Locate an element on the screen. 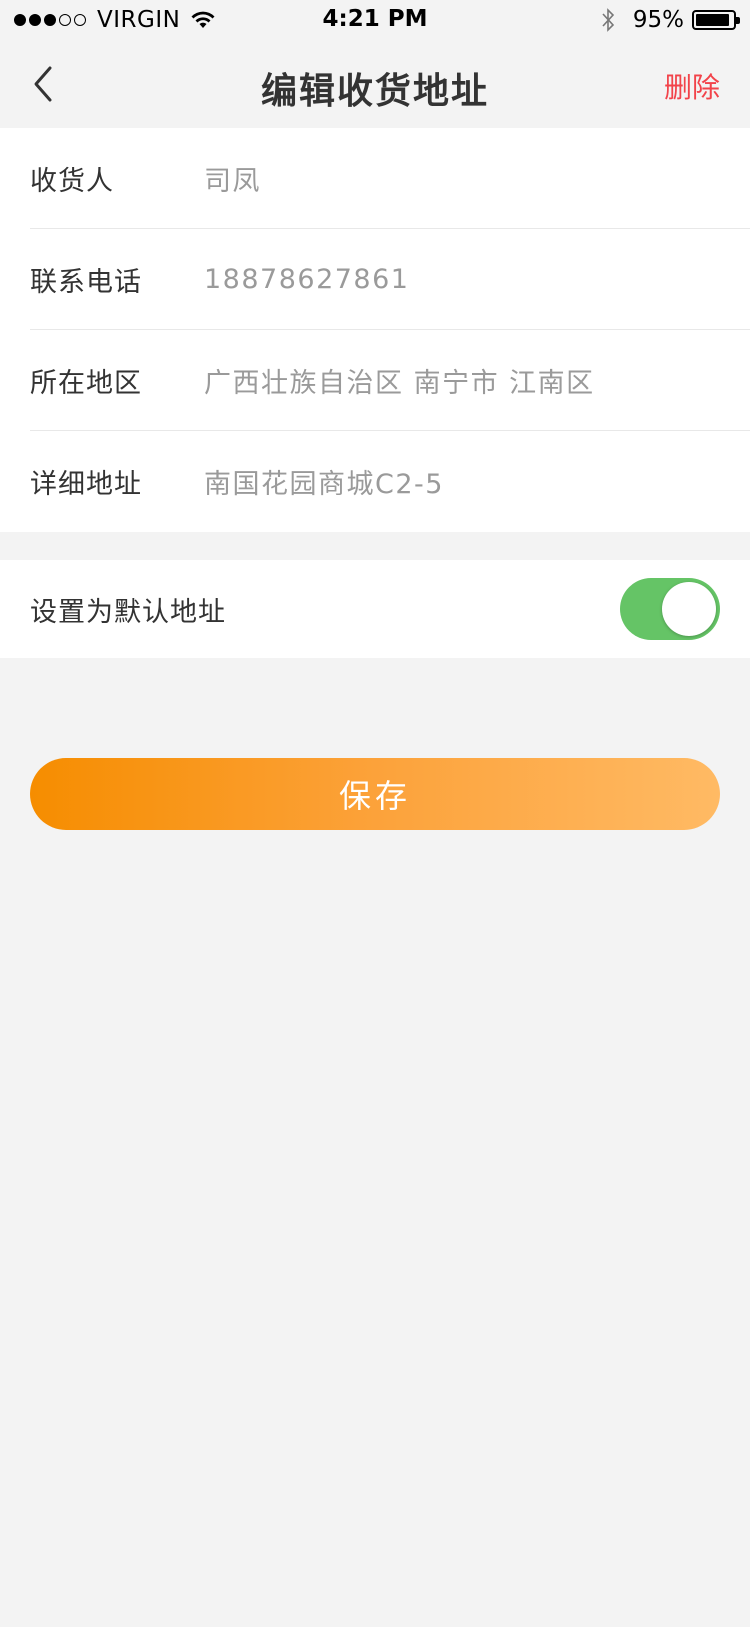 Image resolution: width=750 pixels, height=1627 pixels. region-value: 广西壮族自治区 南宁市 江南区 is located at coordinates (399, 380).